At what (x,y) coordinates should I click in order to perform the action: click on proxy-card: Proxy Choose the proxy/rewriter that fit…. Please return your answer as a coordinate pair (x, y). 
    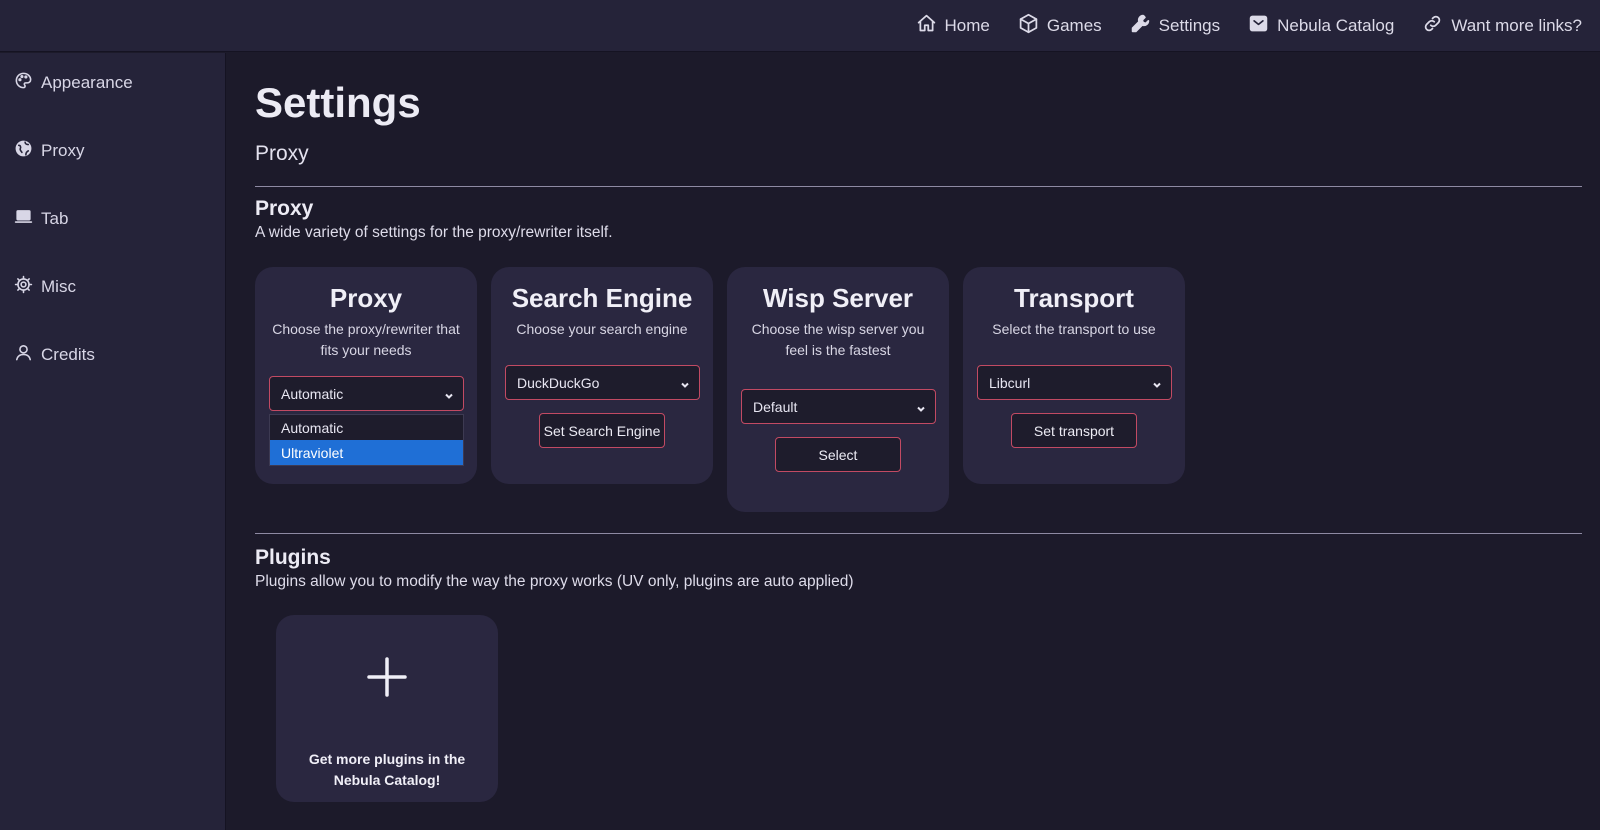
    Looking at the image, I should click on (366, 375).